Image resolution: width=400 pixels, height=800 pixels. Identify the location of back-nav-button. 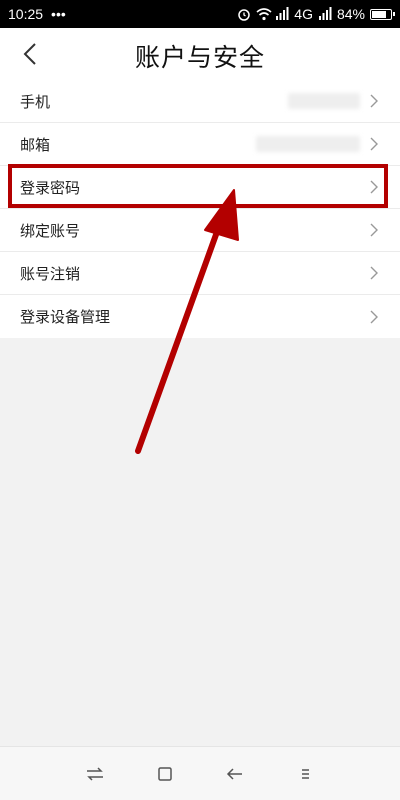
(235, 774).